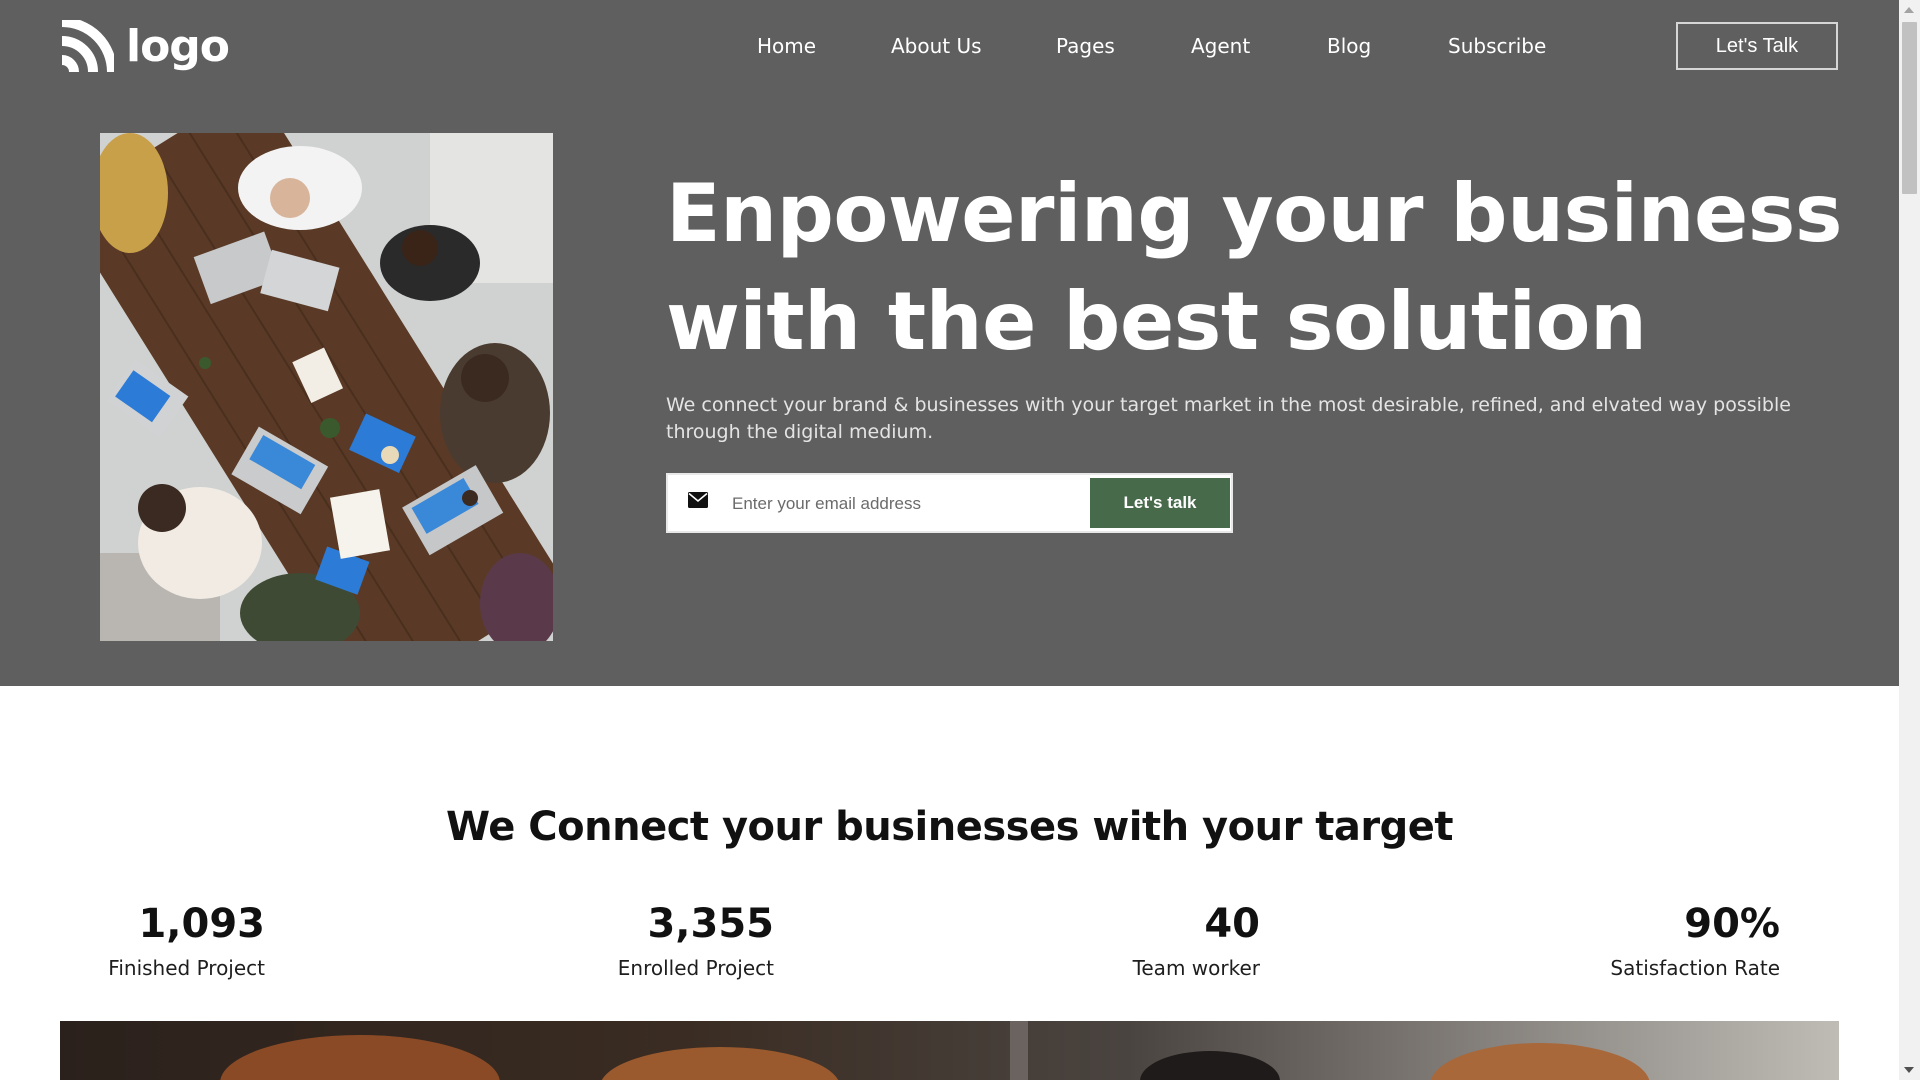 The height and width of the screenshot is (1080, 1920). What do you see at coordinates (1757, 46) in the screenshot?
I see `lets-talk-button: Let's Talk` at bounding box center [1757, 46].